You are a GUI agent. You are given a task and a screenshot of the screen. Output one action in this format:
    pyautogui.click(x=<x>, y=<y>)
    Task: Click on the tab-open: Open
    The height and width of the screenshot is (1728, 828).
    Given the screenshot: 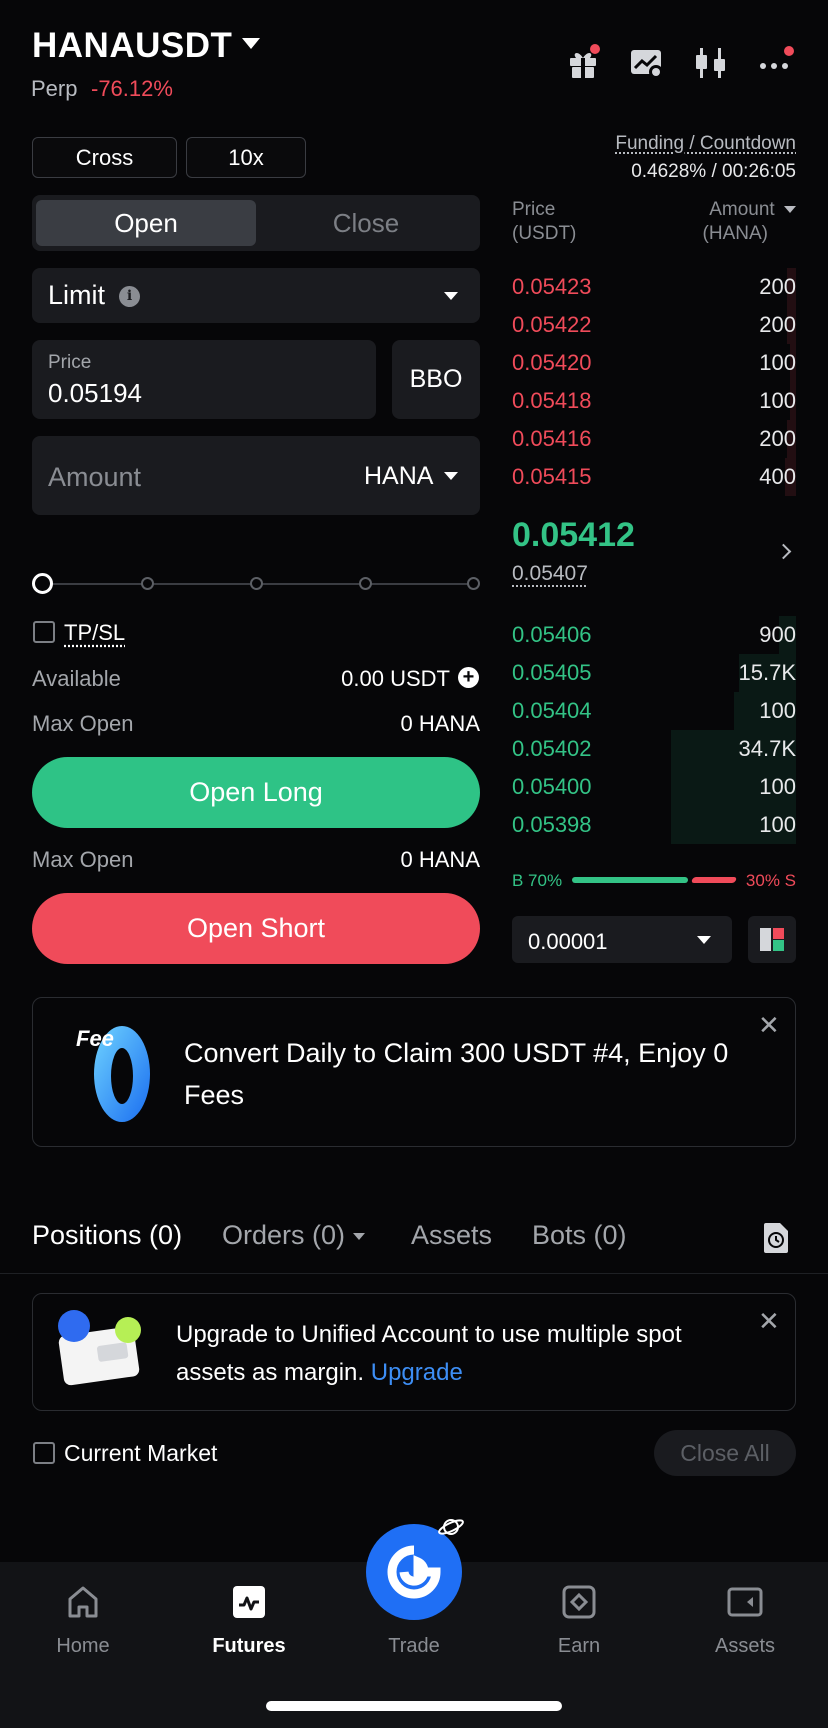 What is the action you would take?
    pyautogui.click(x=146, y=223)
    